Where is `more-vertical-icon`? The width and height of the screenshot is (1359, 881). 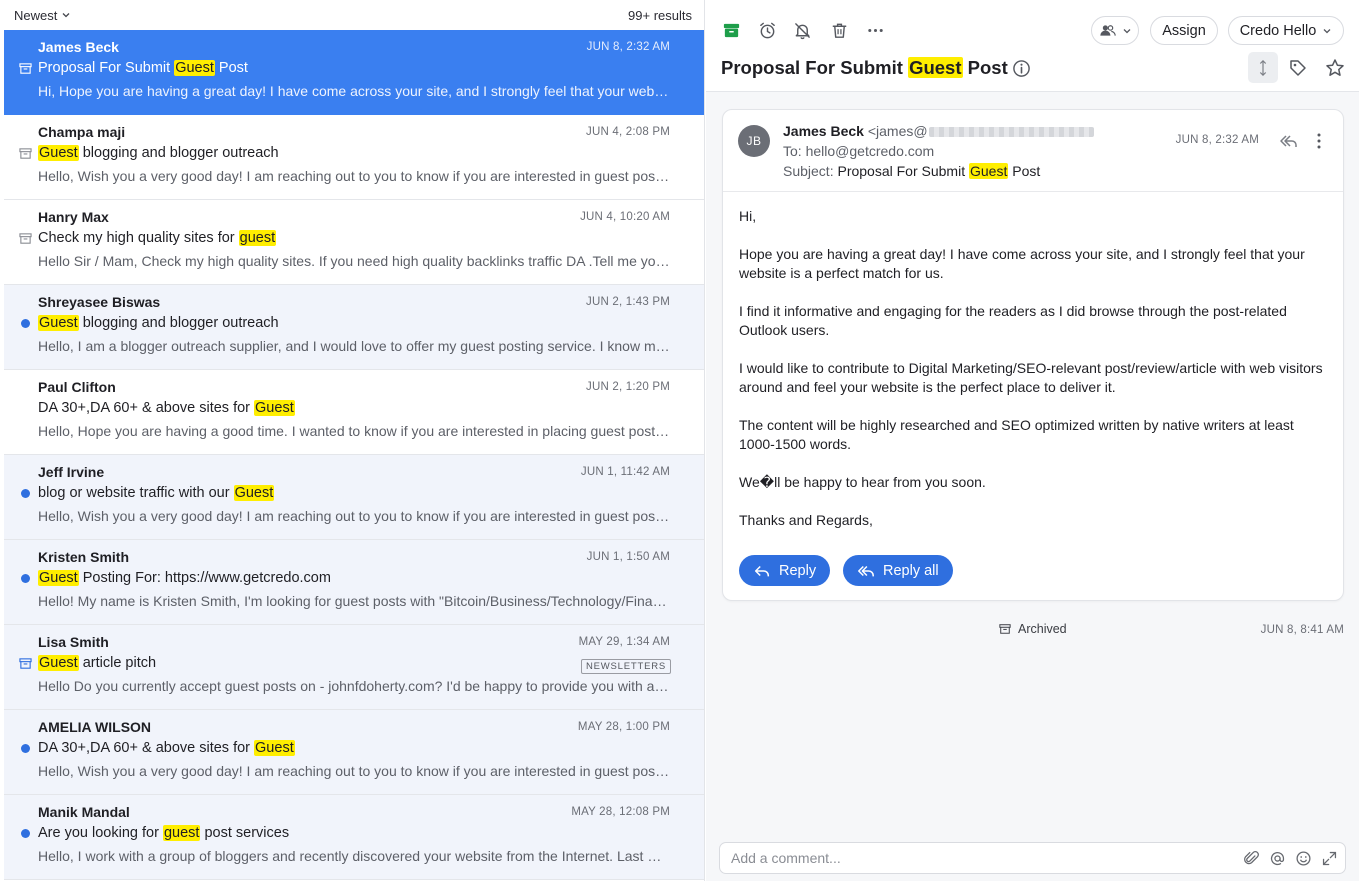 more-vertical-icon is located at coordinates (1319, 141).